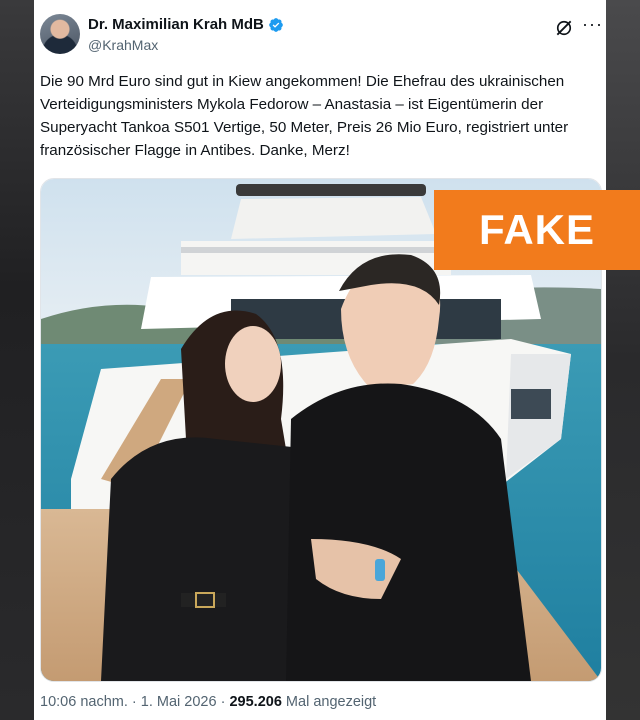 The width and height of the screenshot is (640, 720). What do you see at coordinates (60, 34) in the screenshot?
I see `avatar` at bounding box center [60, 34].